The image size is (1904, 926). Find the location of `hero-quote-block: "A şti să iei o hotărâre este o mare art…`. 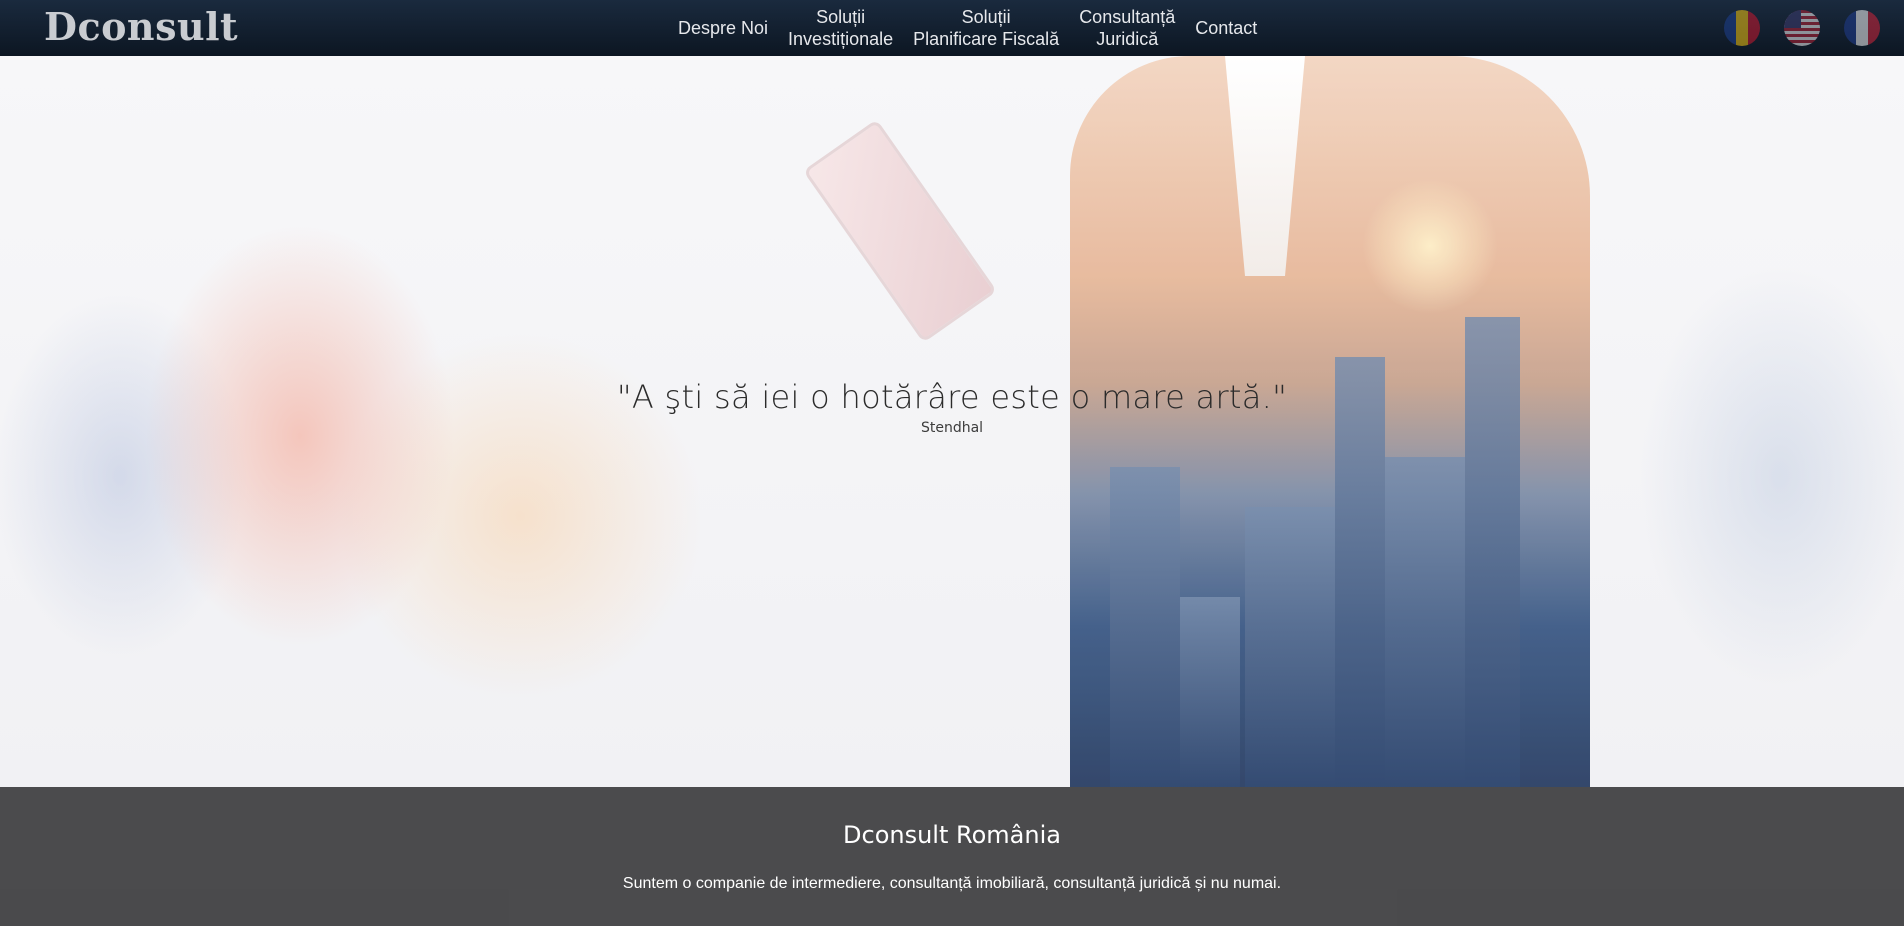

hero-quote-block: "A şti să iei o hotărâre este o mare art… is located at coordinates (952, 407).